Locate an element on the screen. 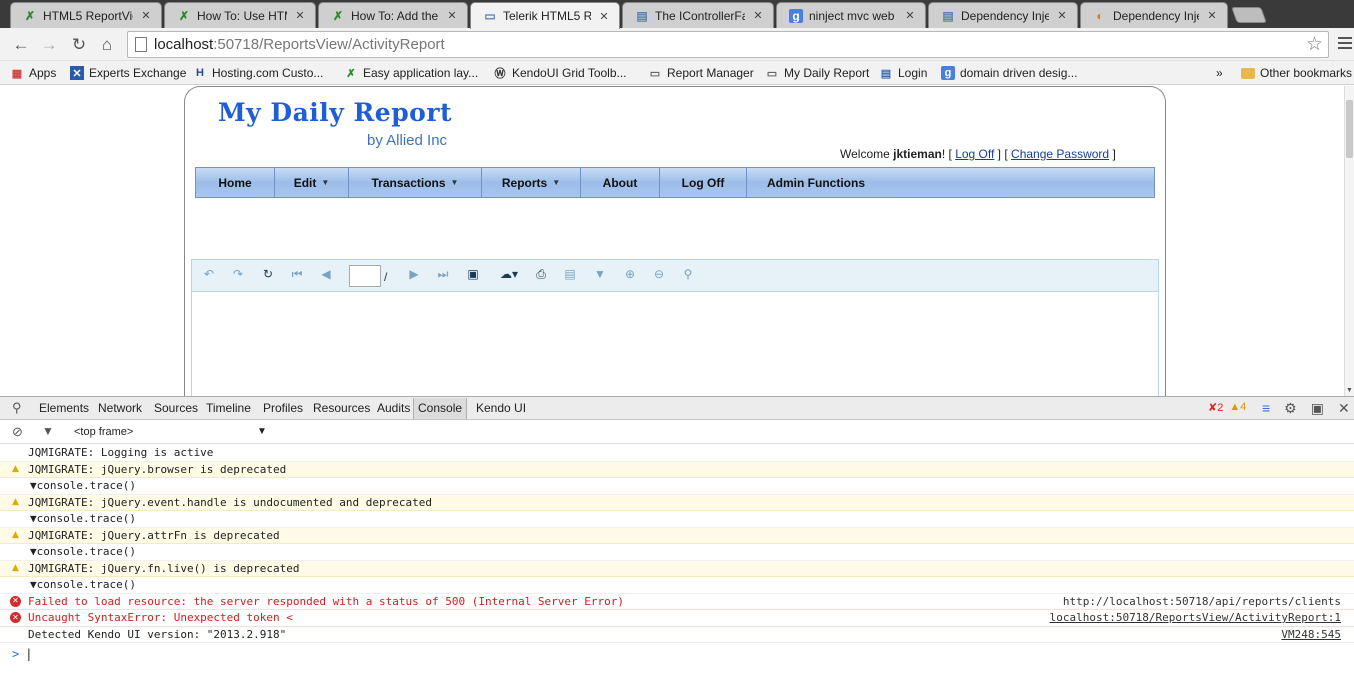  export-icon: ☁▾ is located at coordinates (509, 274).